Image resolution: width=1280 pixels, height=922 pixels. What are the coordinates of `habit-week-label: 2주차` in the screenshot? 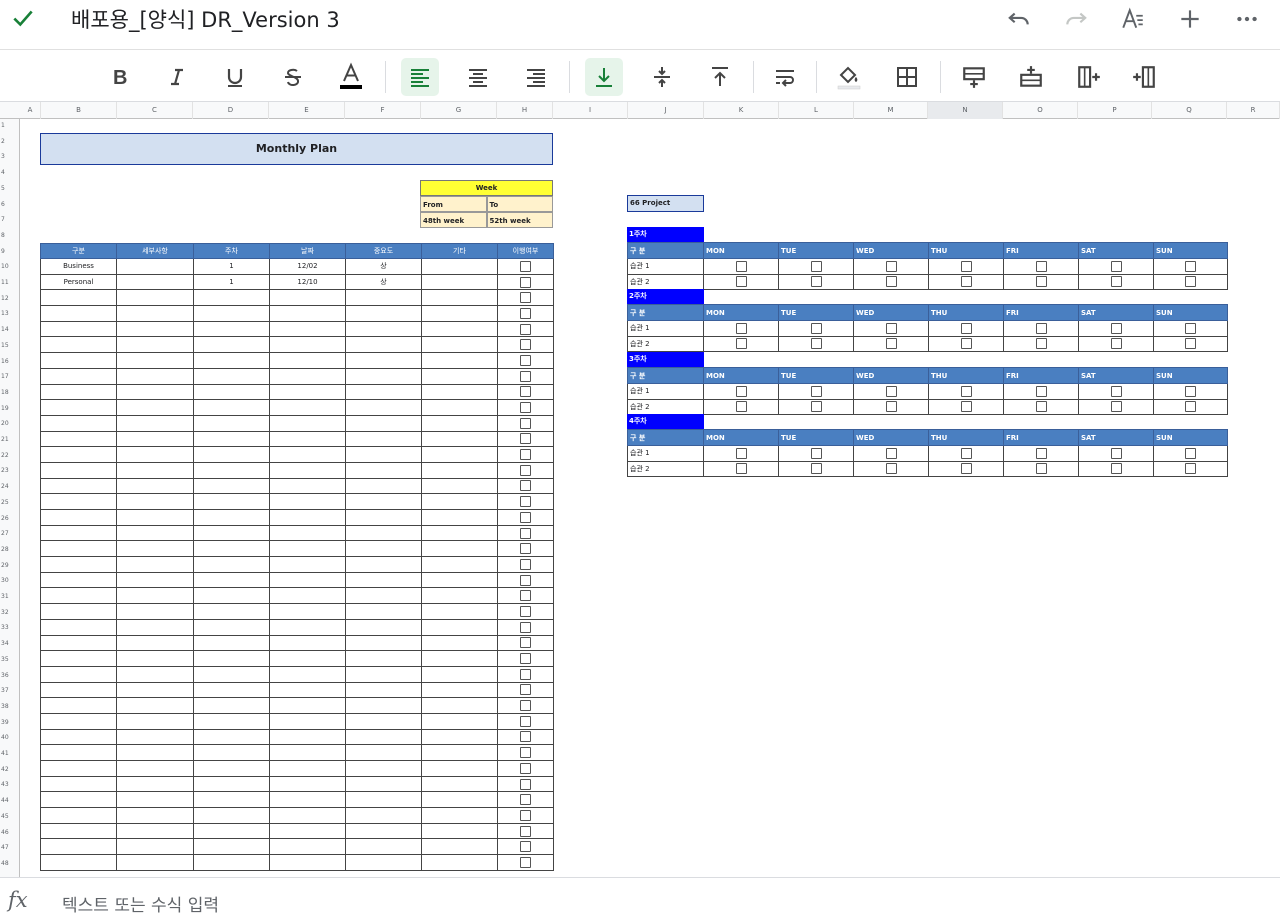 It's located at (665, 296).